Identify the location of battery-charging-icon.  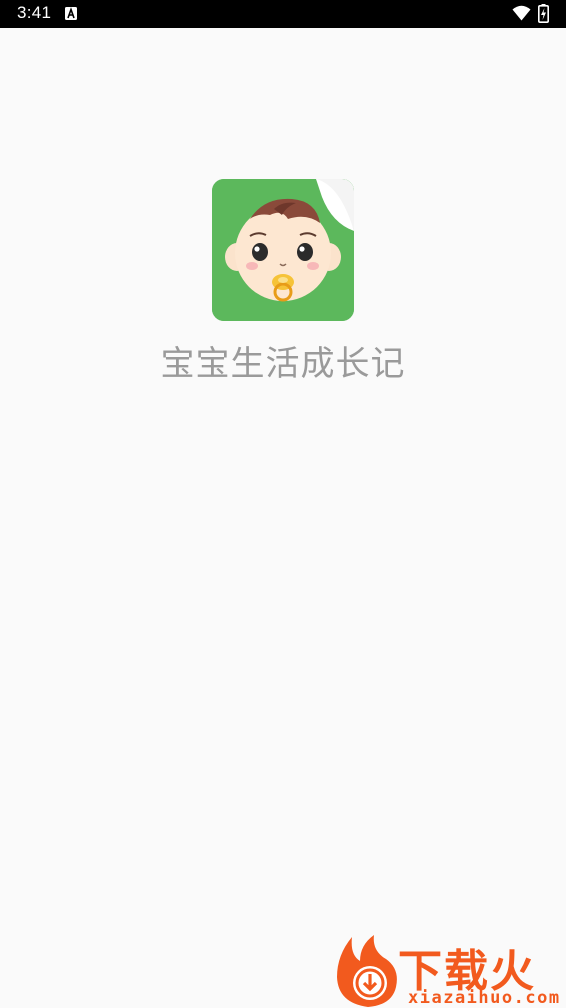
(543, 13).